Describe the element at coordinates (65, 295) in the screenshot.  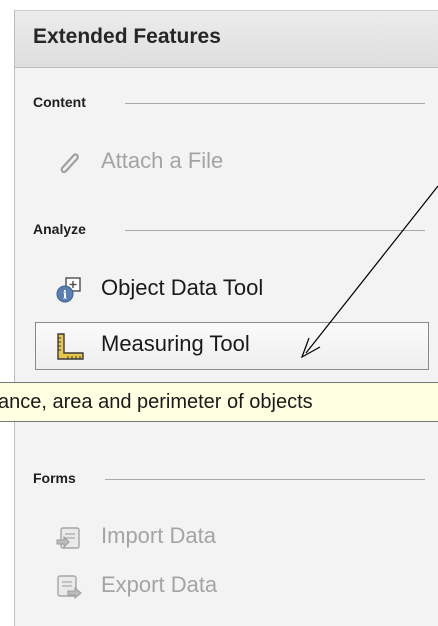
I see `svg-text: i` at that location.